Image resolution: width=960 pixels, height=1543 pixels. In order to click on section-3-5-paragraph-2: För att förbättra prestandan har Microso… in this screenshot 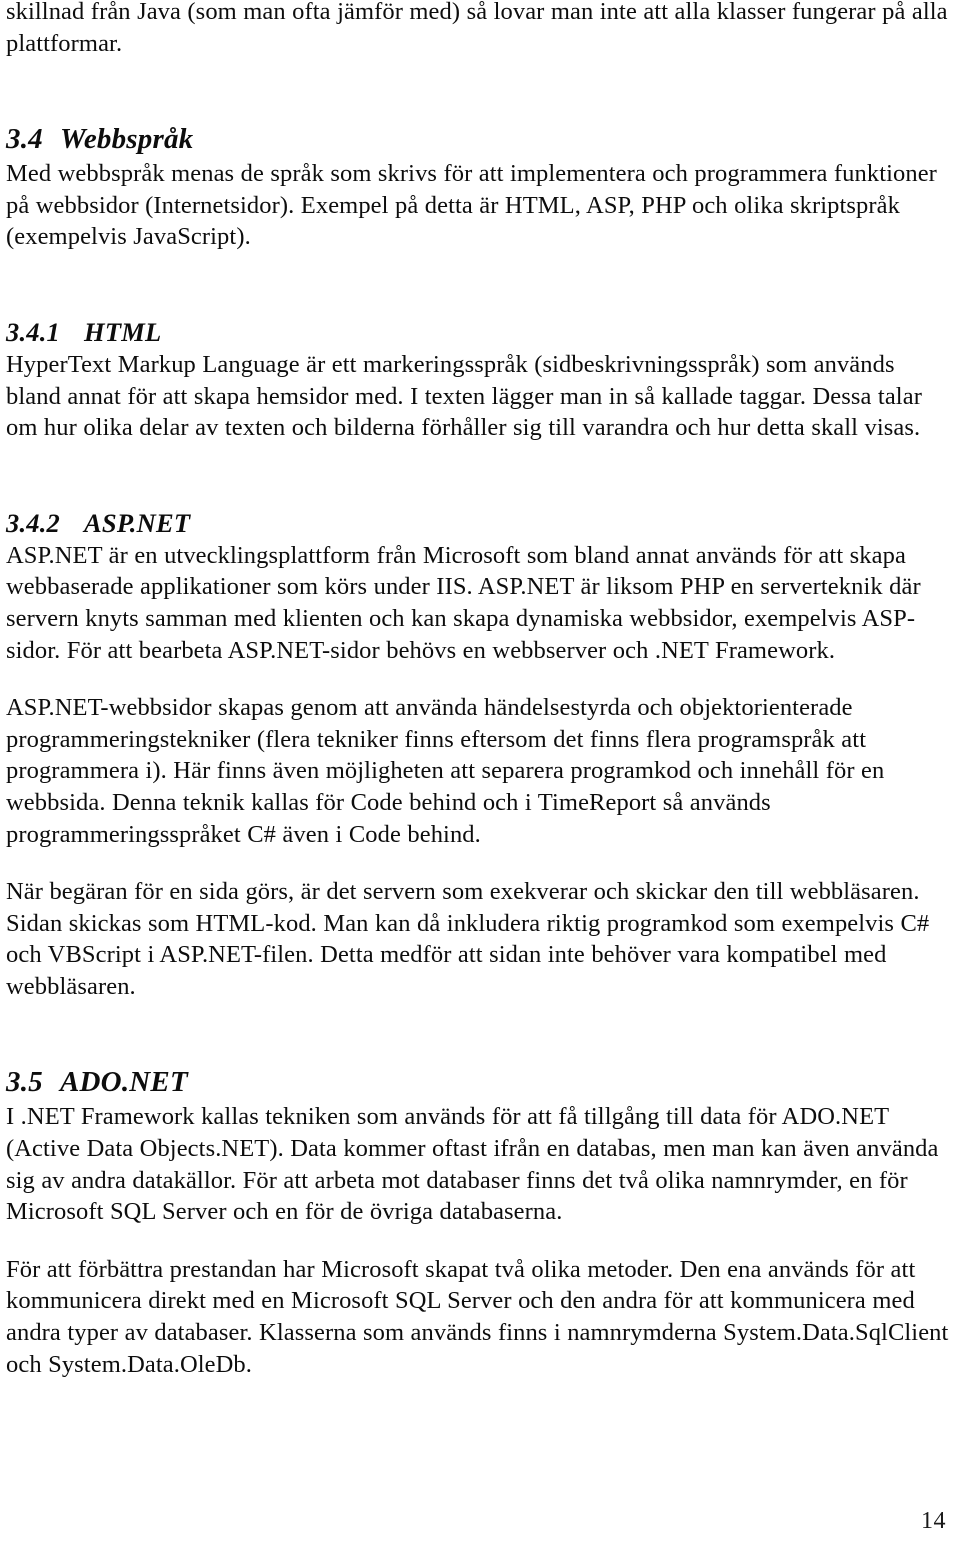, I will do `click(477, 1316)`.